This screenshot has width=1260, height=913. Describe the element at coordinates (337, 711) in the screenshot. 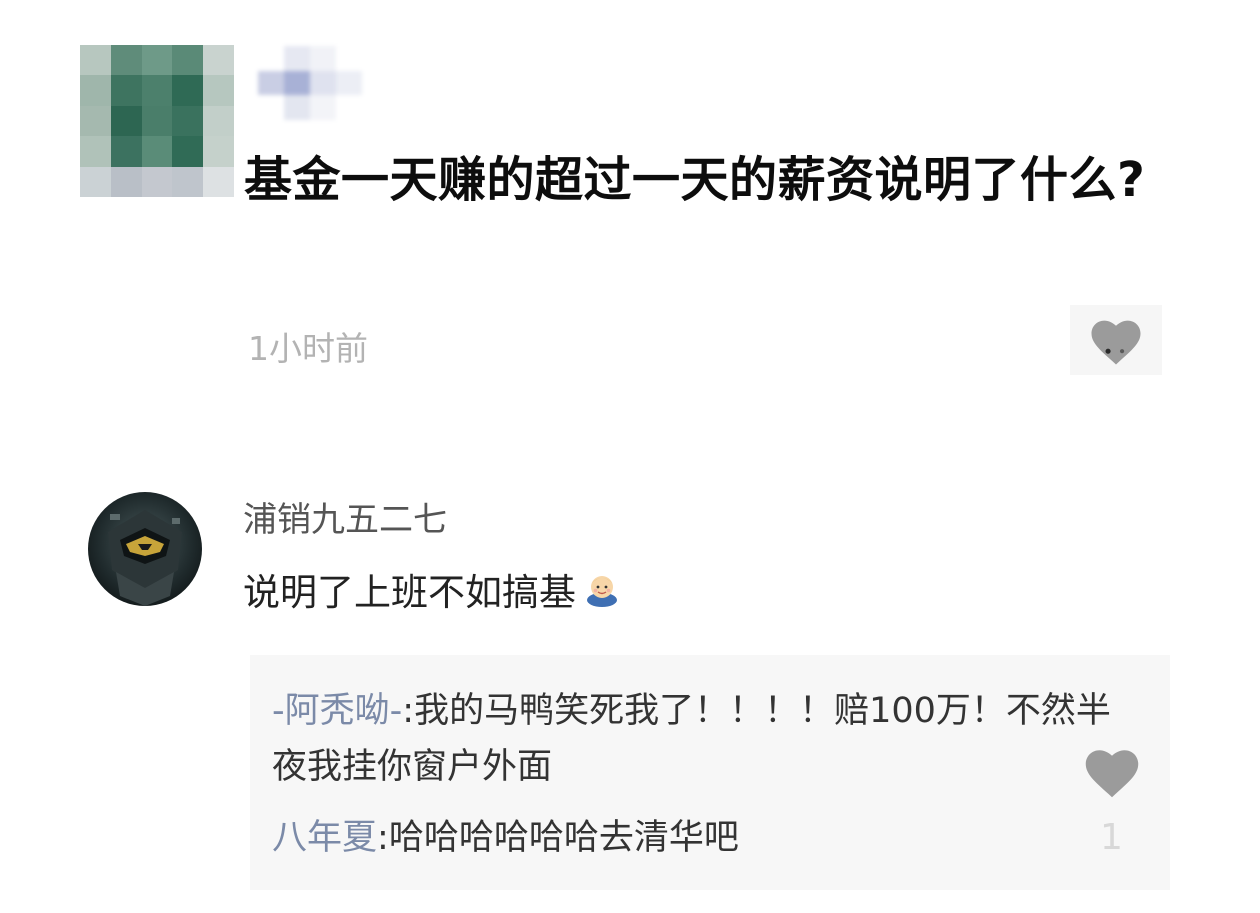

I see `reply-author: -阿秃呦-` at that location.